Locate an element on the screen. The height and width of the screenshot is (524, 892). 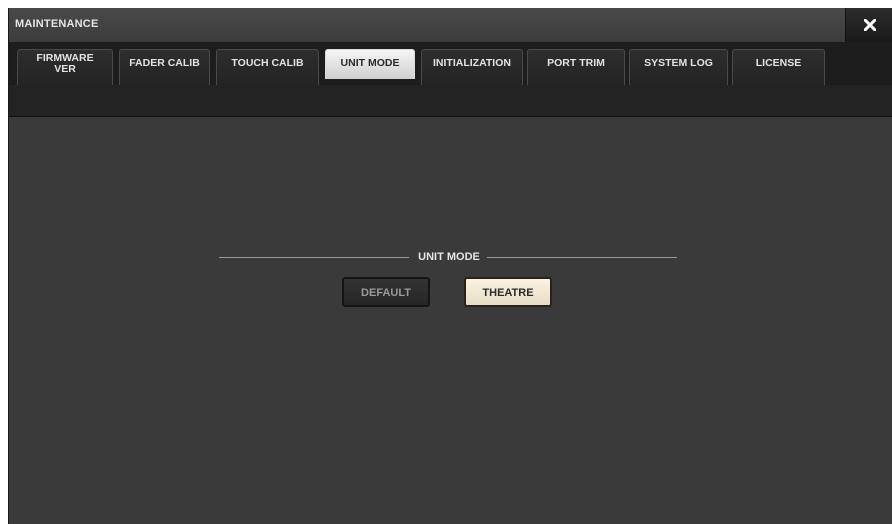
tab-label: INITIALIZATION is located at coordinates (472, 63).